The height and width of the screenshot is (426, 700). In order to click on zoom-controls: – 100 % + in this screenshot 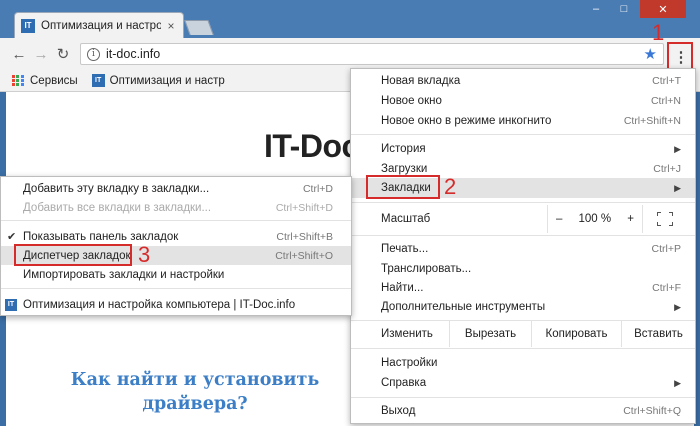, I will do `click(595, 219)`.